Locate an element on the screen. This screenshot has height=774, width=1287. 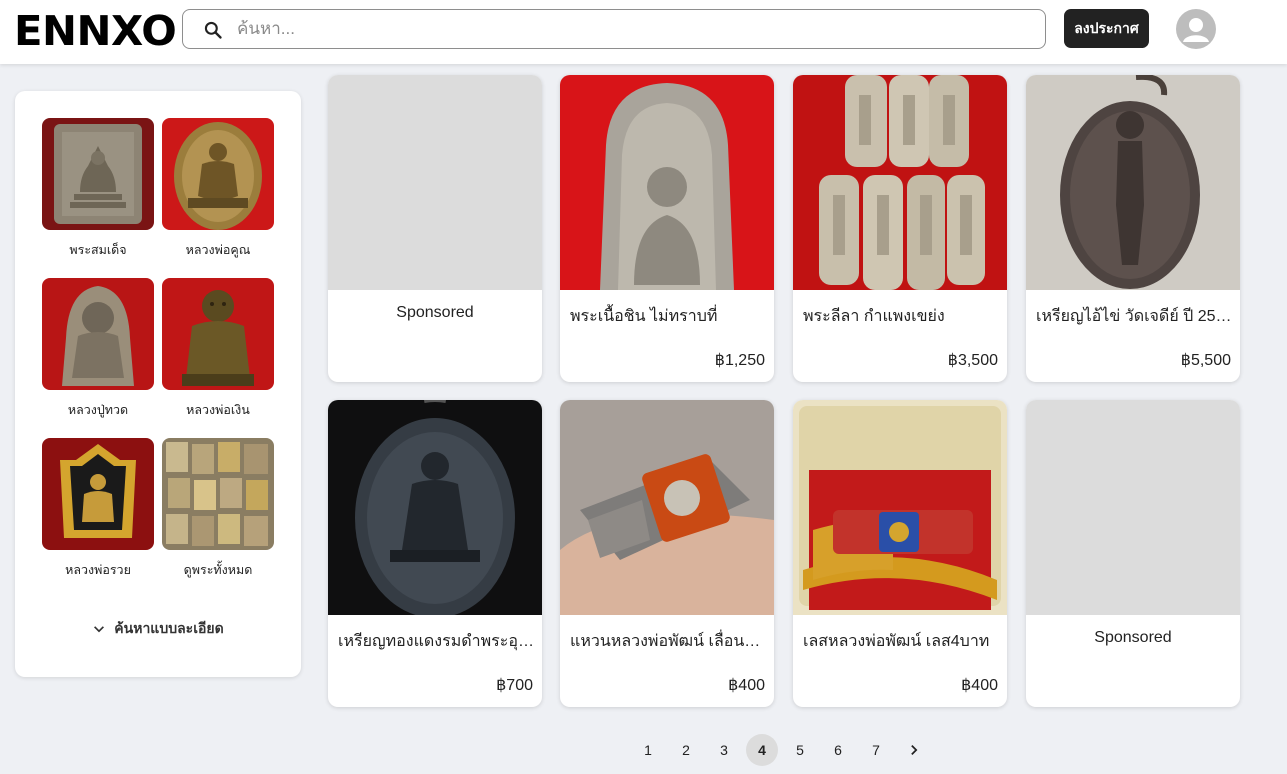
category-label: ดูพระทั้งหมด is located at coordinates (218, 570).